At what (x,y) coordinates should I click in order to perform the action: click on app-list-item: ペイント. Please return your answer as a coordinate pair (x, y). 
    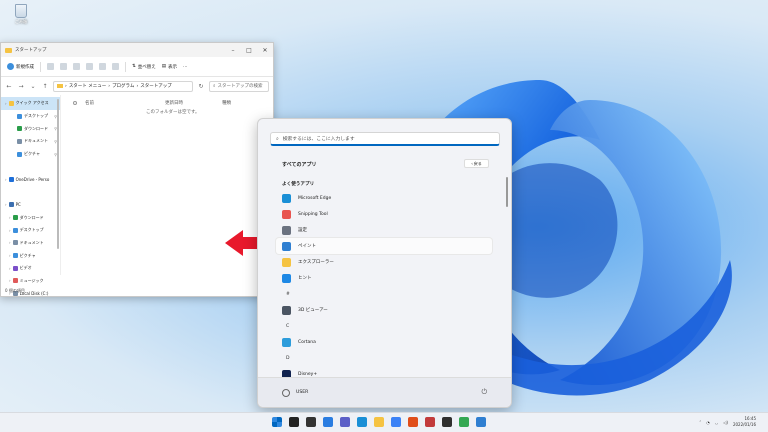
    Looking at the image, I should click on (384, 246).